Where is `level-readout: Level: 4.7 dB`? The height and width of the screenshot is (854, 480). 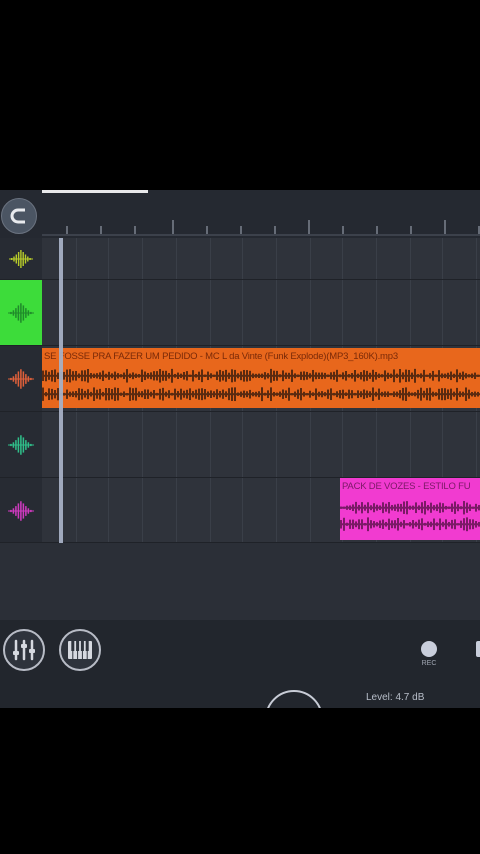 level-readout: Level: 4.7 dB is located at coordinates (395, 697).